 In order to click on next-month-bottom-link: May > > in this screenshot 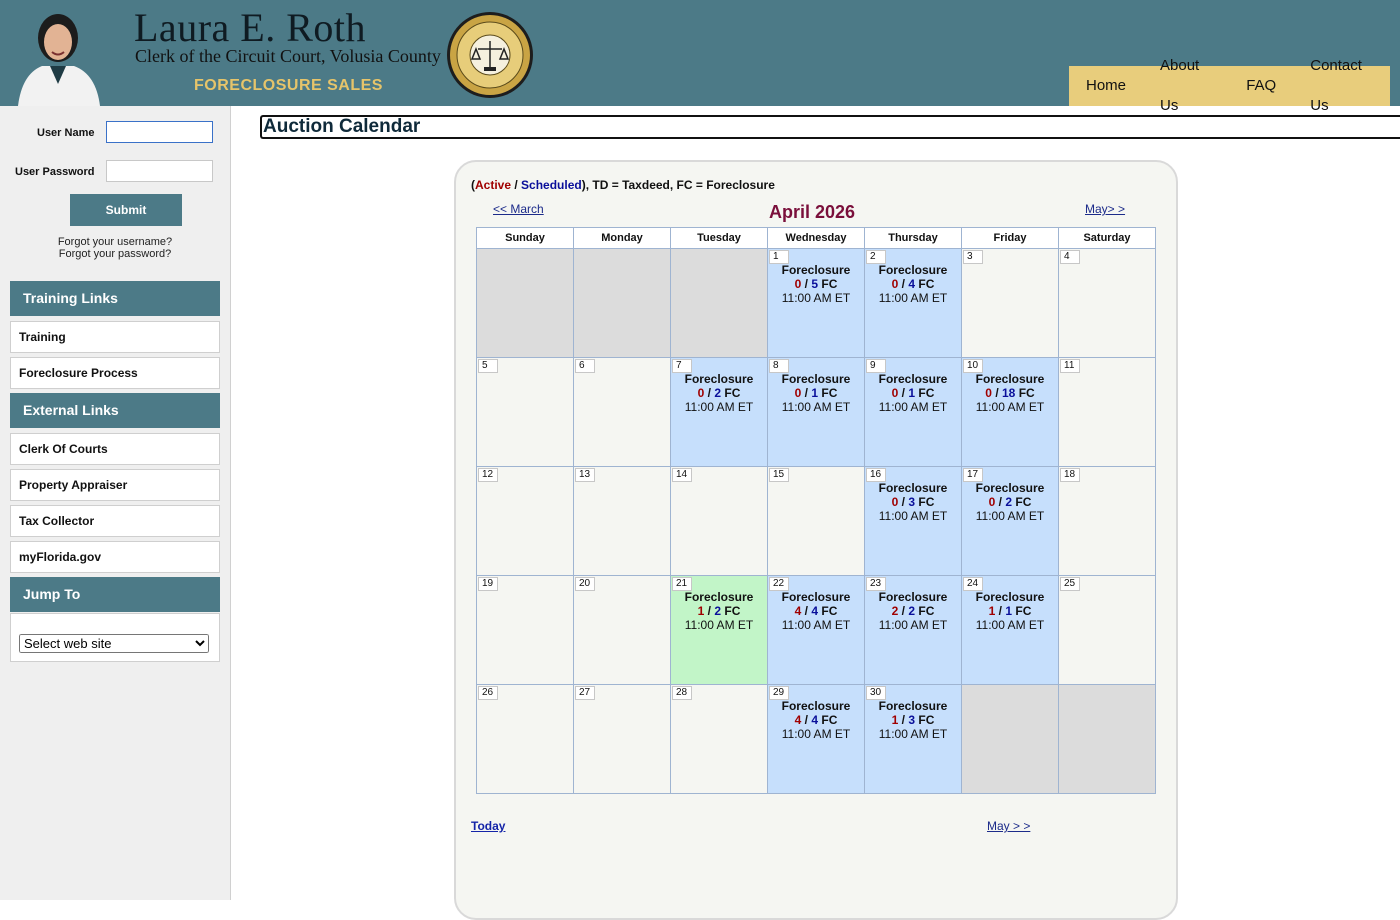, I will do `click(1008, 826)`.